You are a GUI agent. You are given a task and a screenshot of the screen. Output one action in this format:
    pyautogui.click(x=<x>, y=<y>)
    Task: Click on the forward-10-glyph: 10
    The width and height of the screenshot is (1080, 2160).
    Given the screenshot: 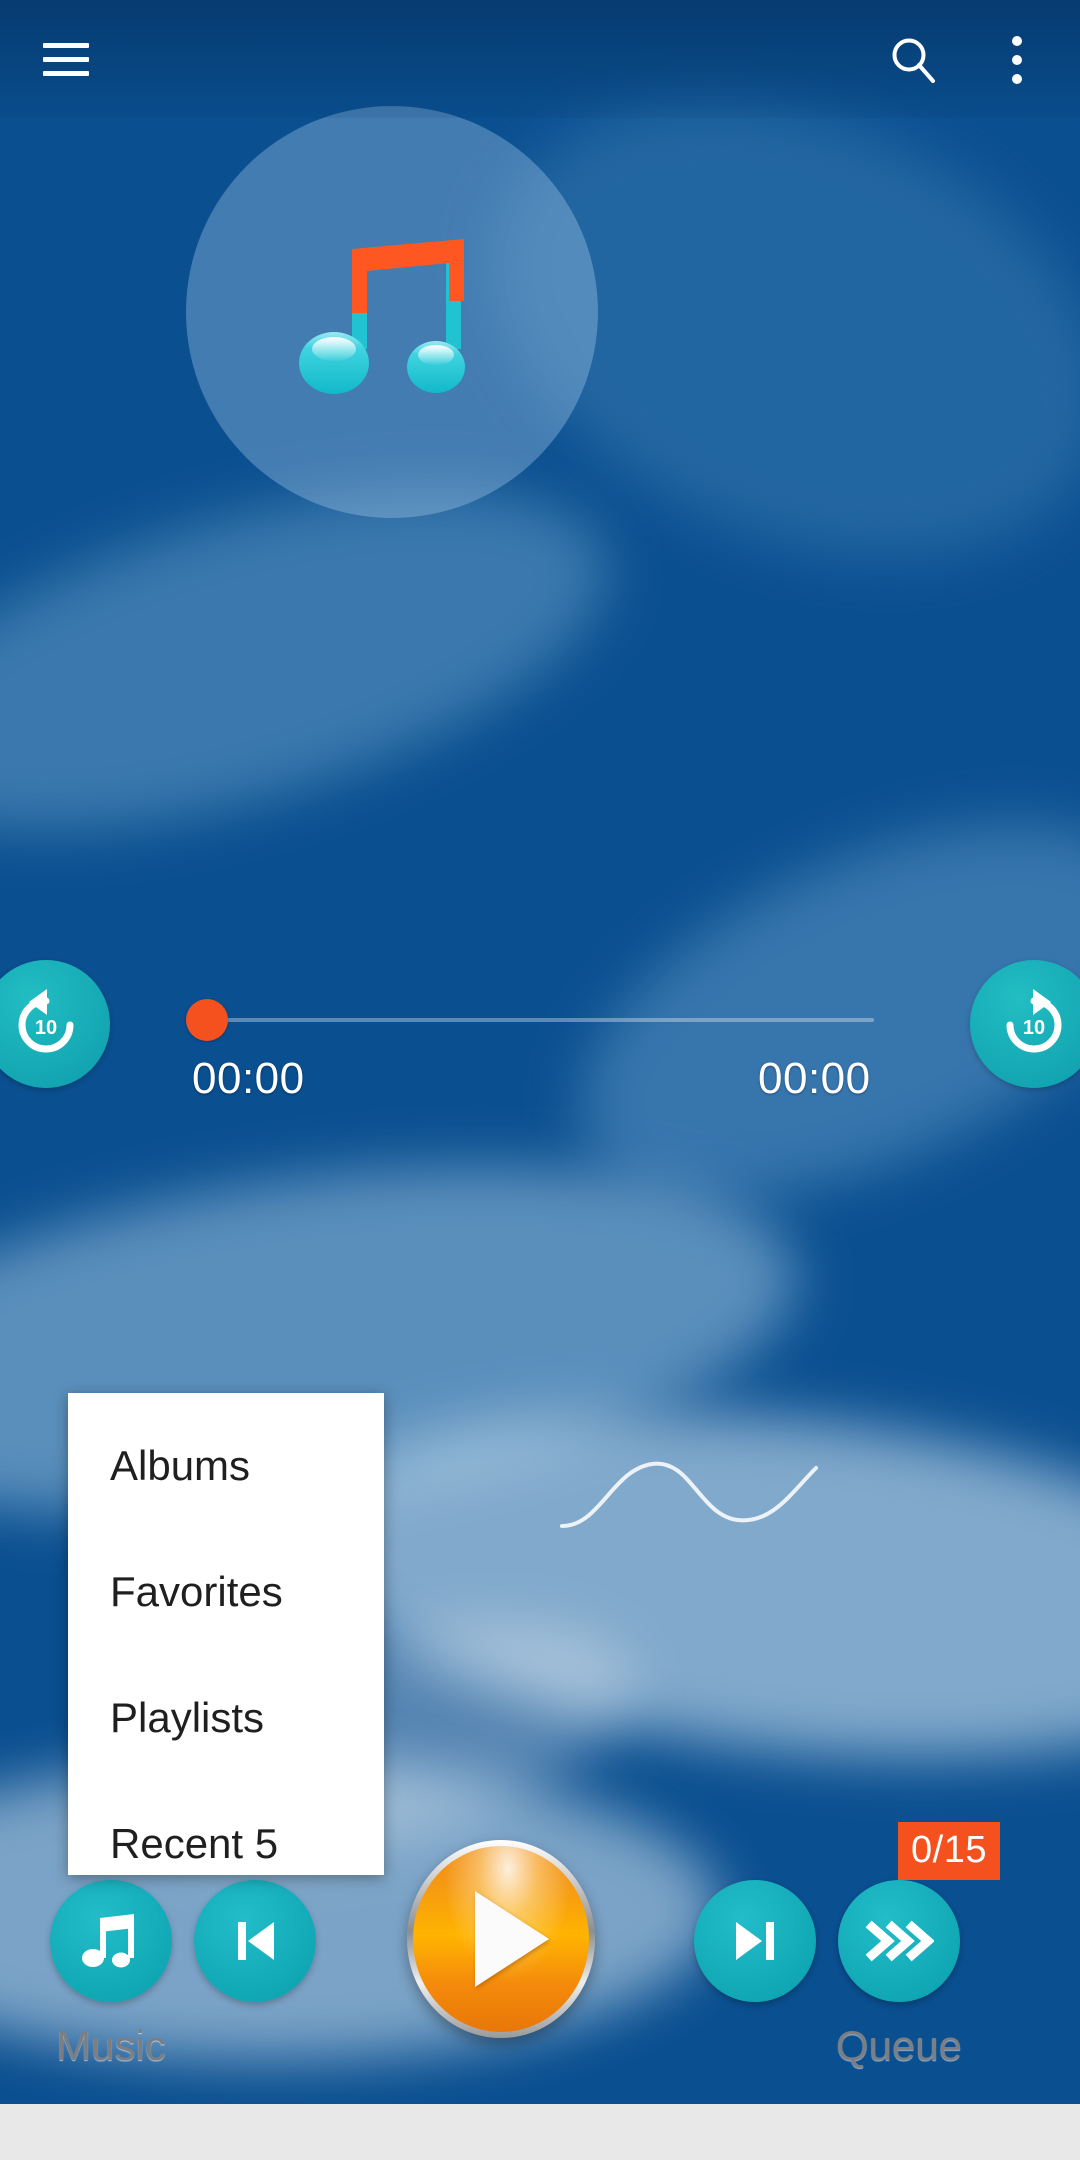 What is the action you would take?
    pyautogui.click(x=1034, y=1021)
    